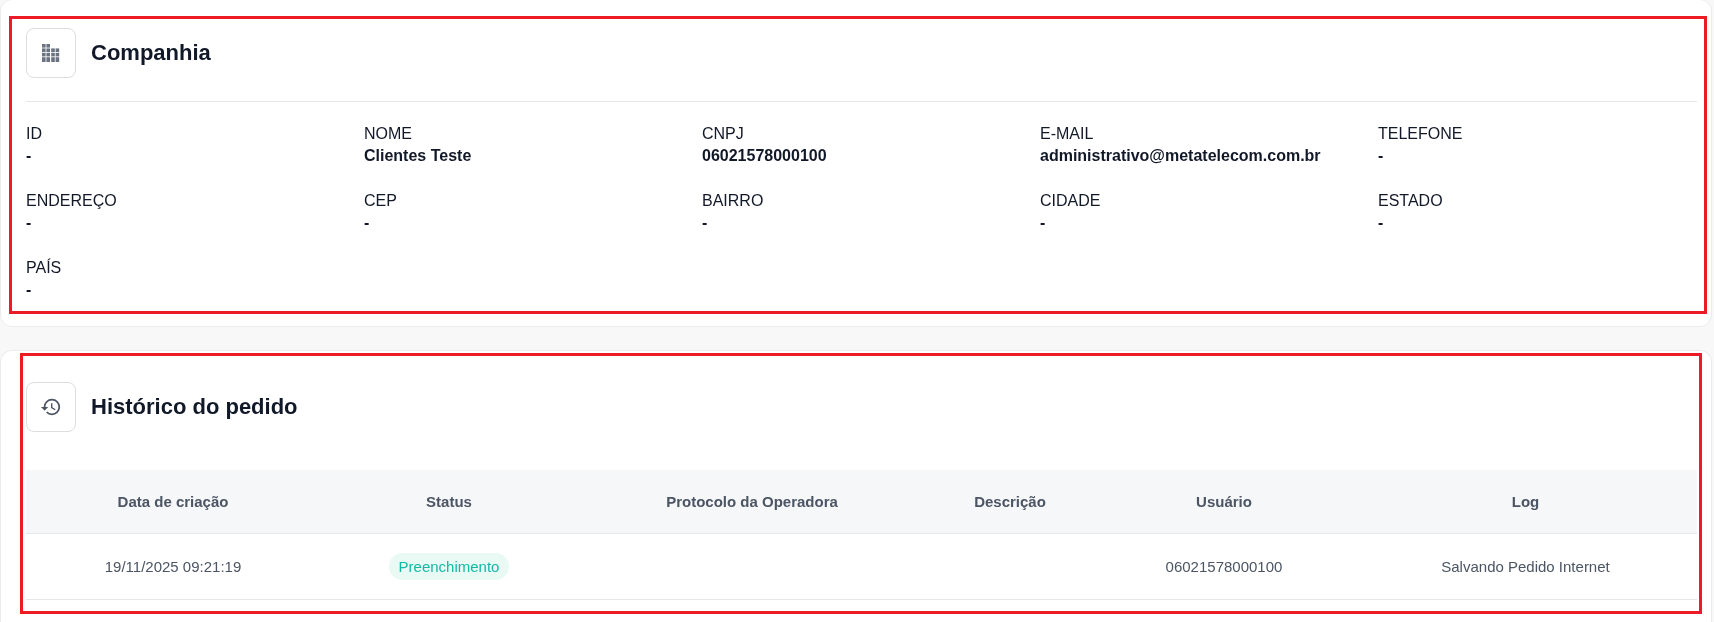  Describe the element at coordinates (381, 201) in the screenshot. I see `field-label: CEP` at that location.